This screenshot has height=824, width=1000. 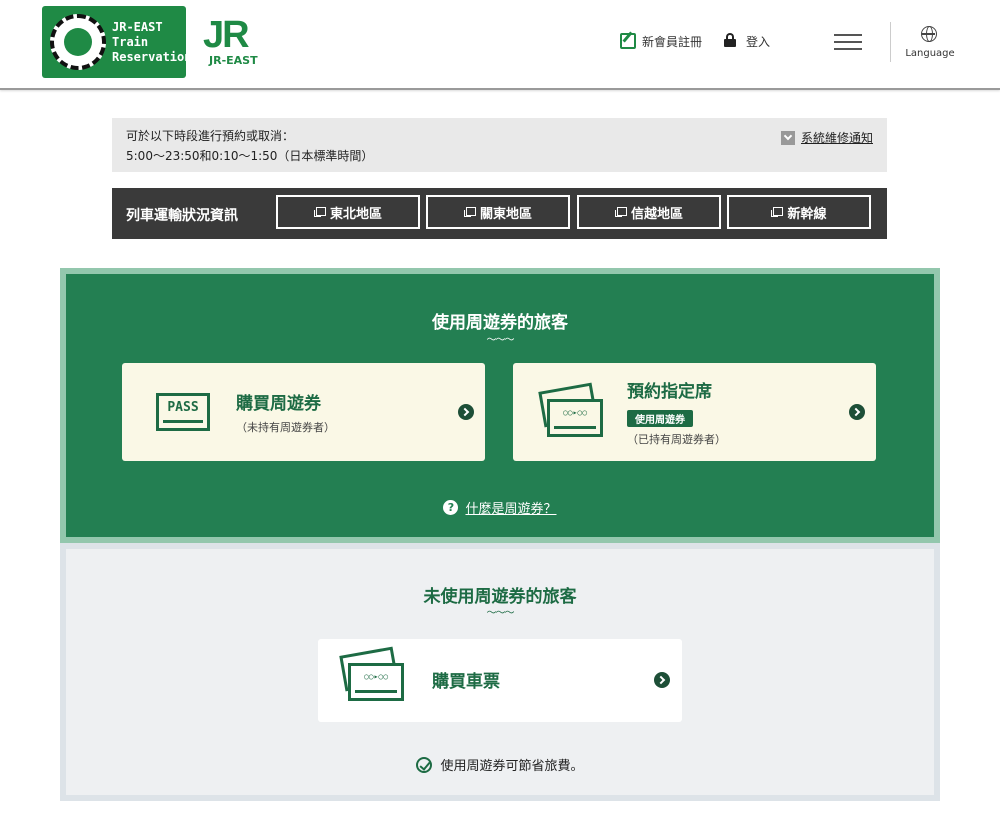 I want to click on region-label: 新幹線, so click(x=807, y=214).